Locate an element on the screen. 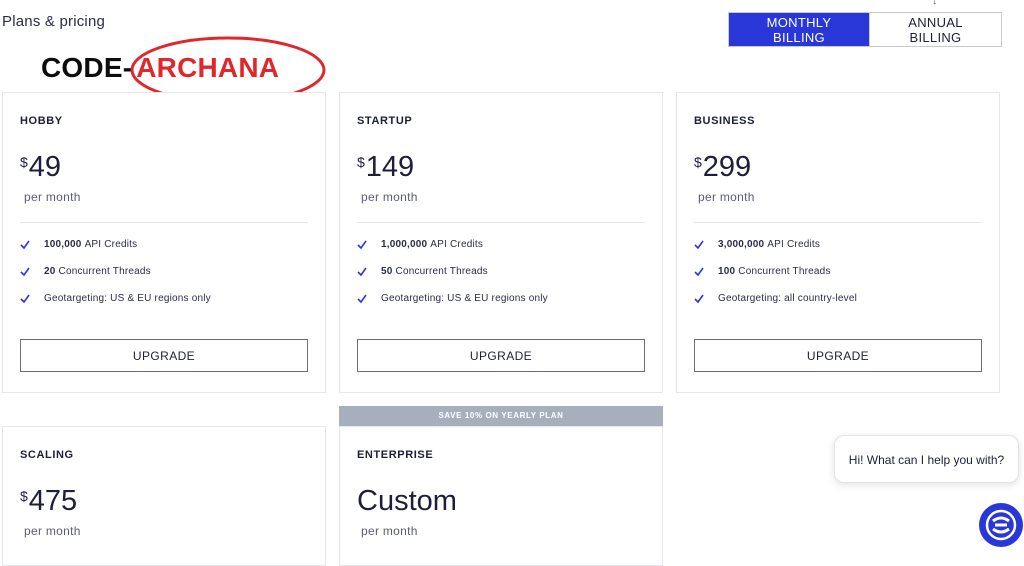 The image size is (1024, 566). feature-item: 20 Concurrent Threads is located at coordinates (115, 279).